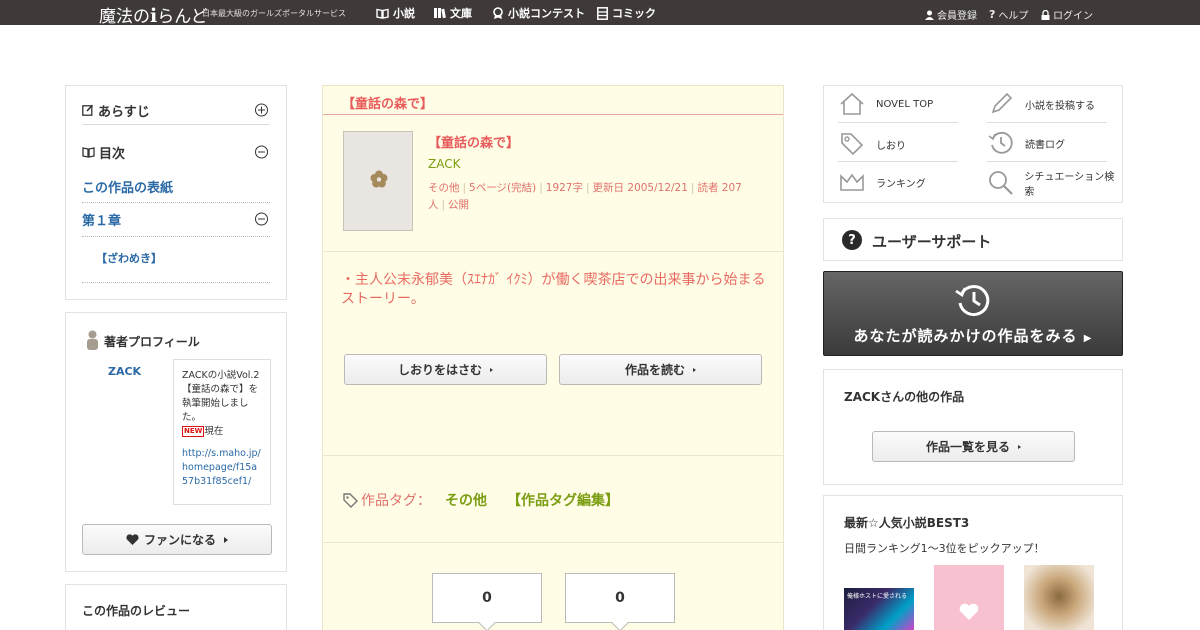  What do you see at coordinates (176, 187) in the screenshot?
I see `cover-link: この作品の表紙` at bounding box center [176, 187].